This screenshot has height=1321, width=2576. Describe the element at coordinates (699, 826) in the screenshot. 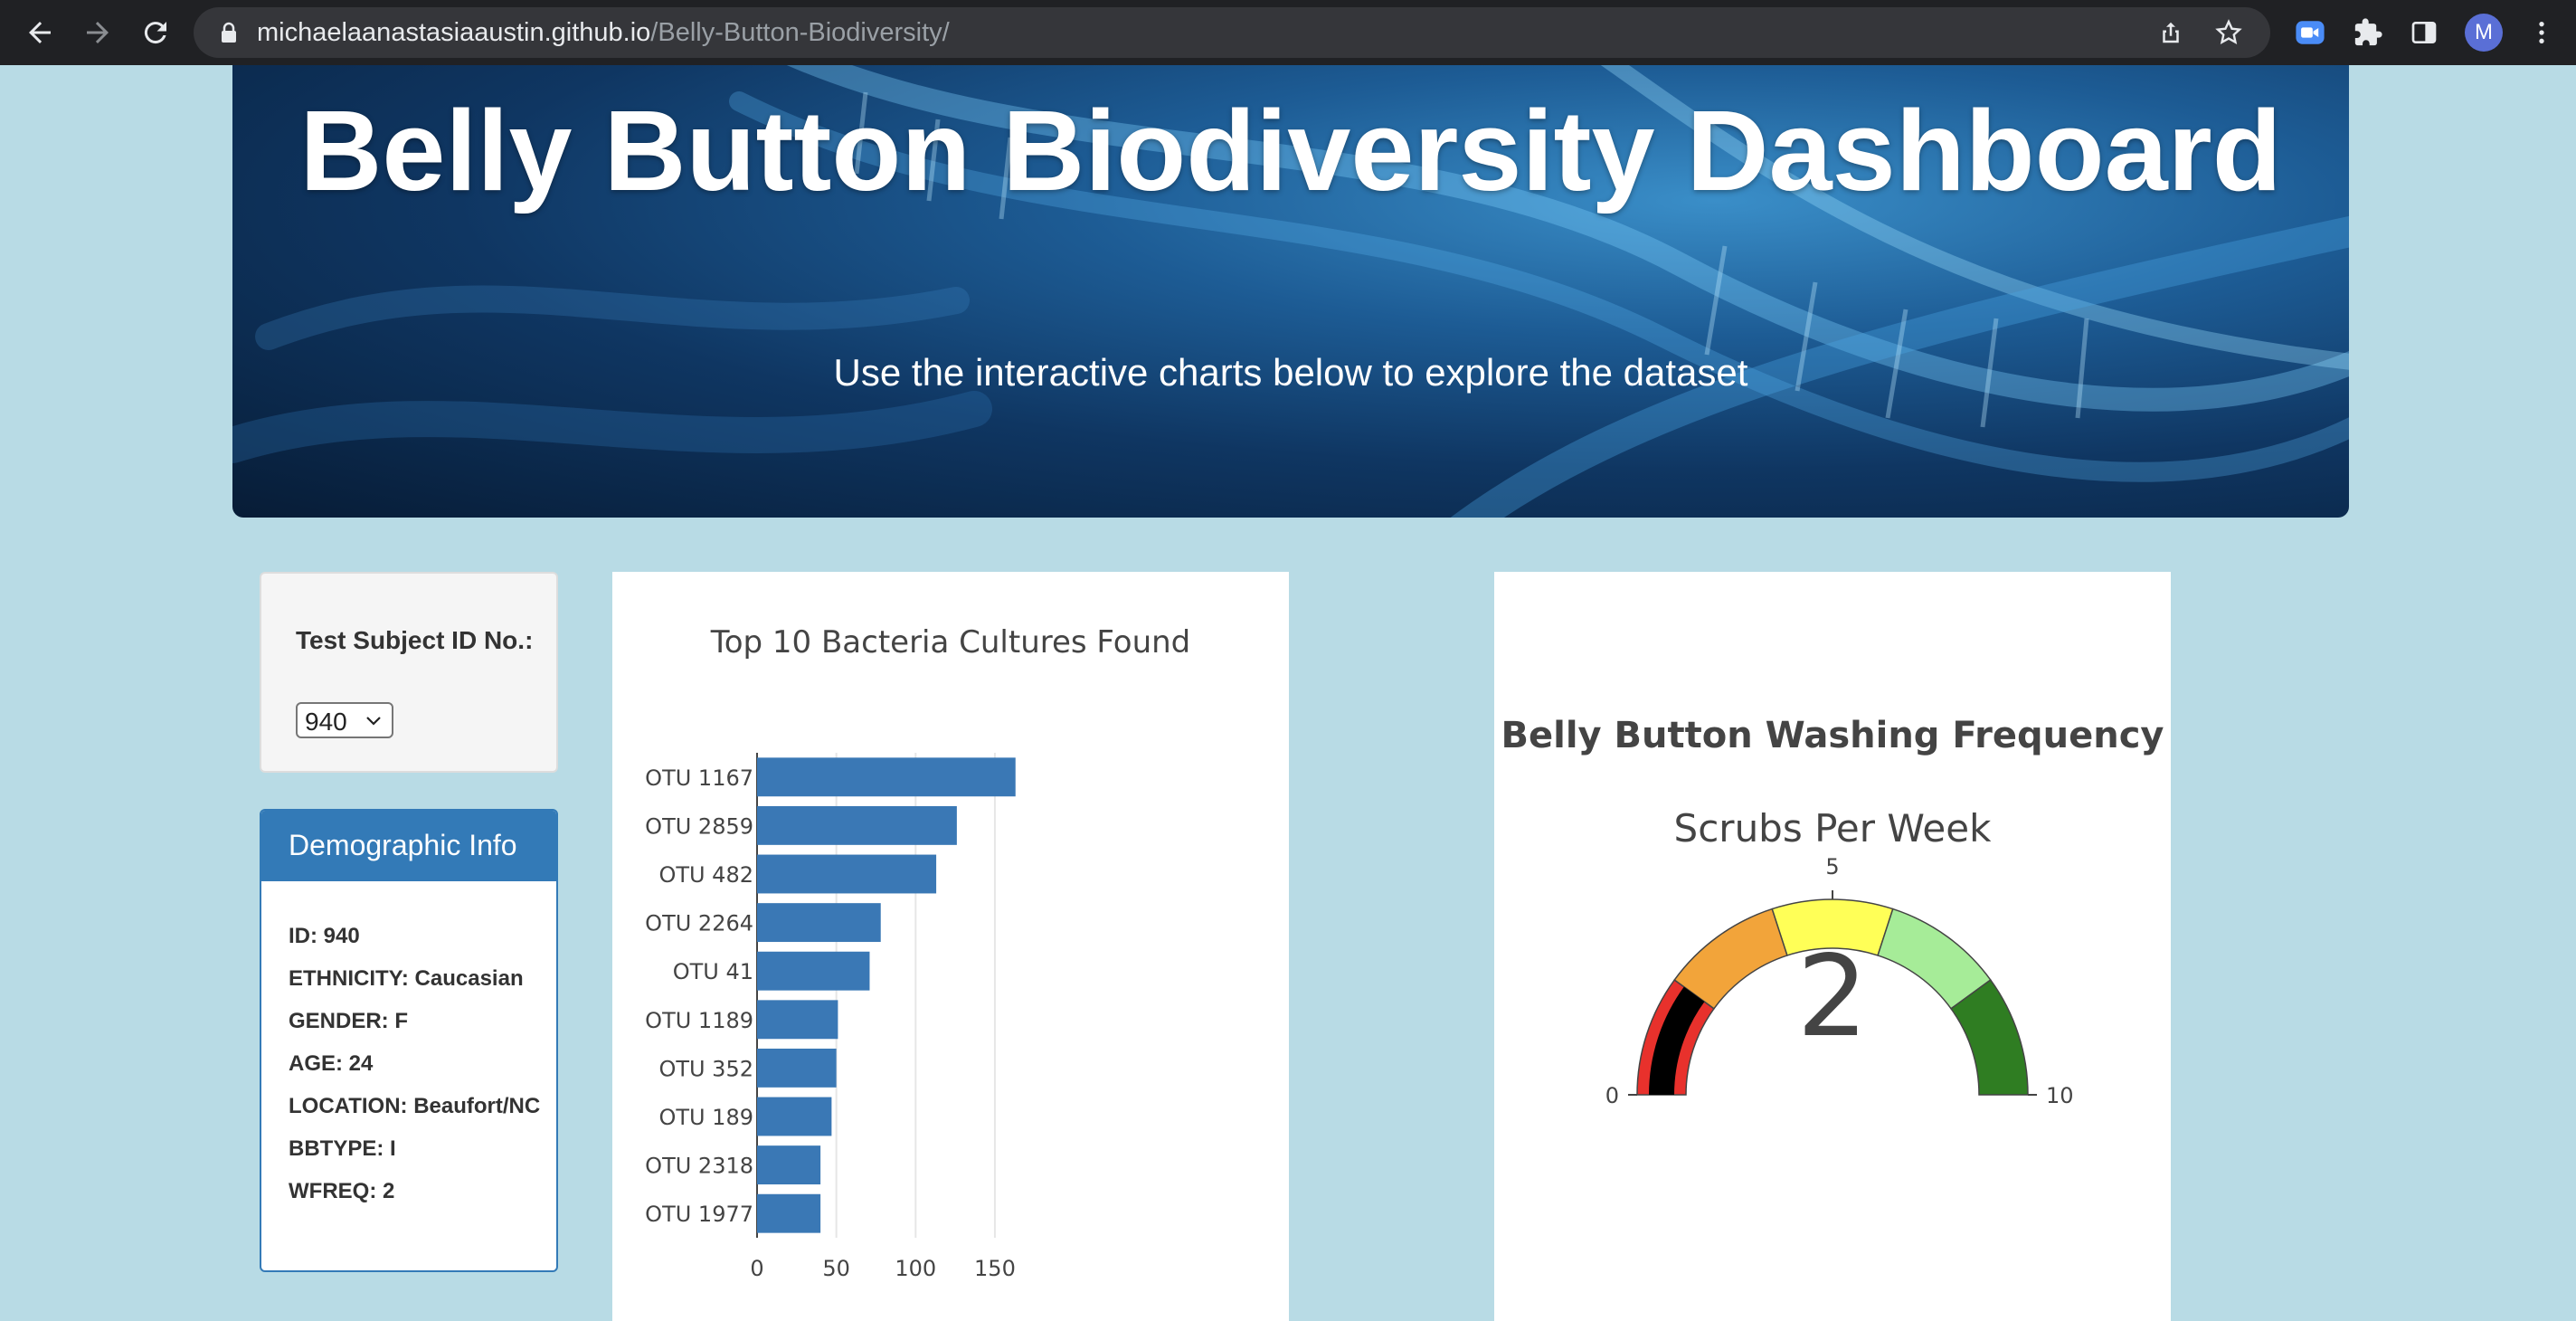

I see `y-tick-label: OTU 2859` at that location.